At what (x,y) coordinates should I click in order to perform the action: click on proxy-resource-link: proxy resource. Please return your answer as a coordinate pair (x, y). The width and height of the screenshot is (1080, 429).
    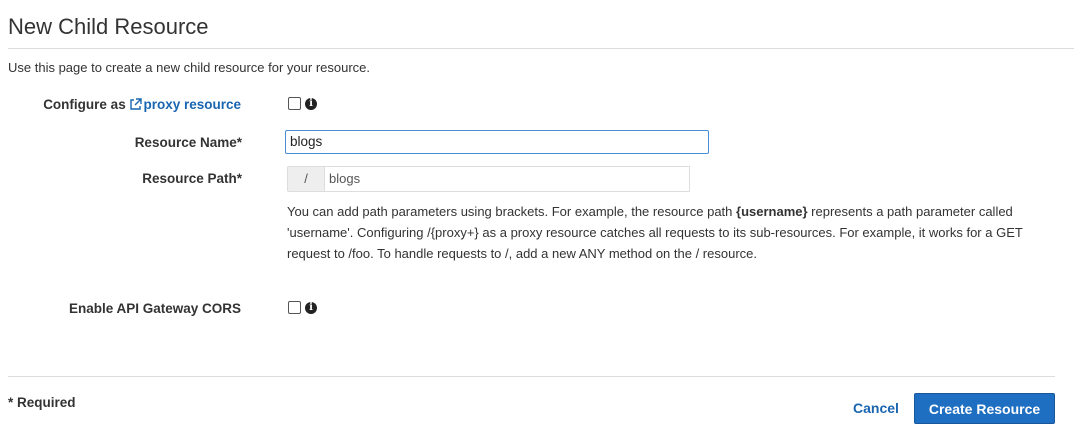
    Looking at the image, I should click on (185, 104).